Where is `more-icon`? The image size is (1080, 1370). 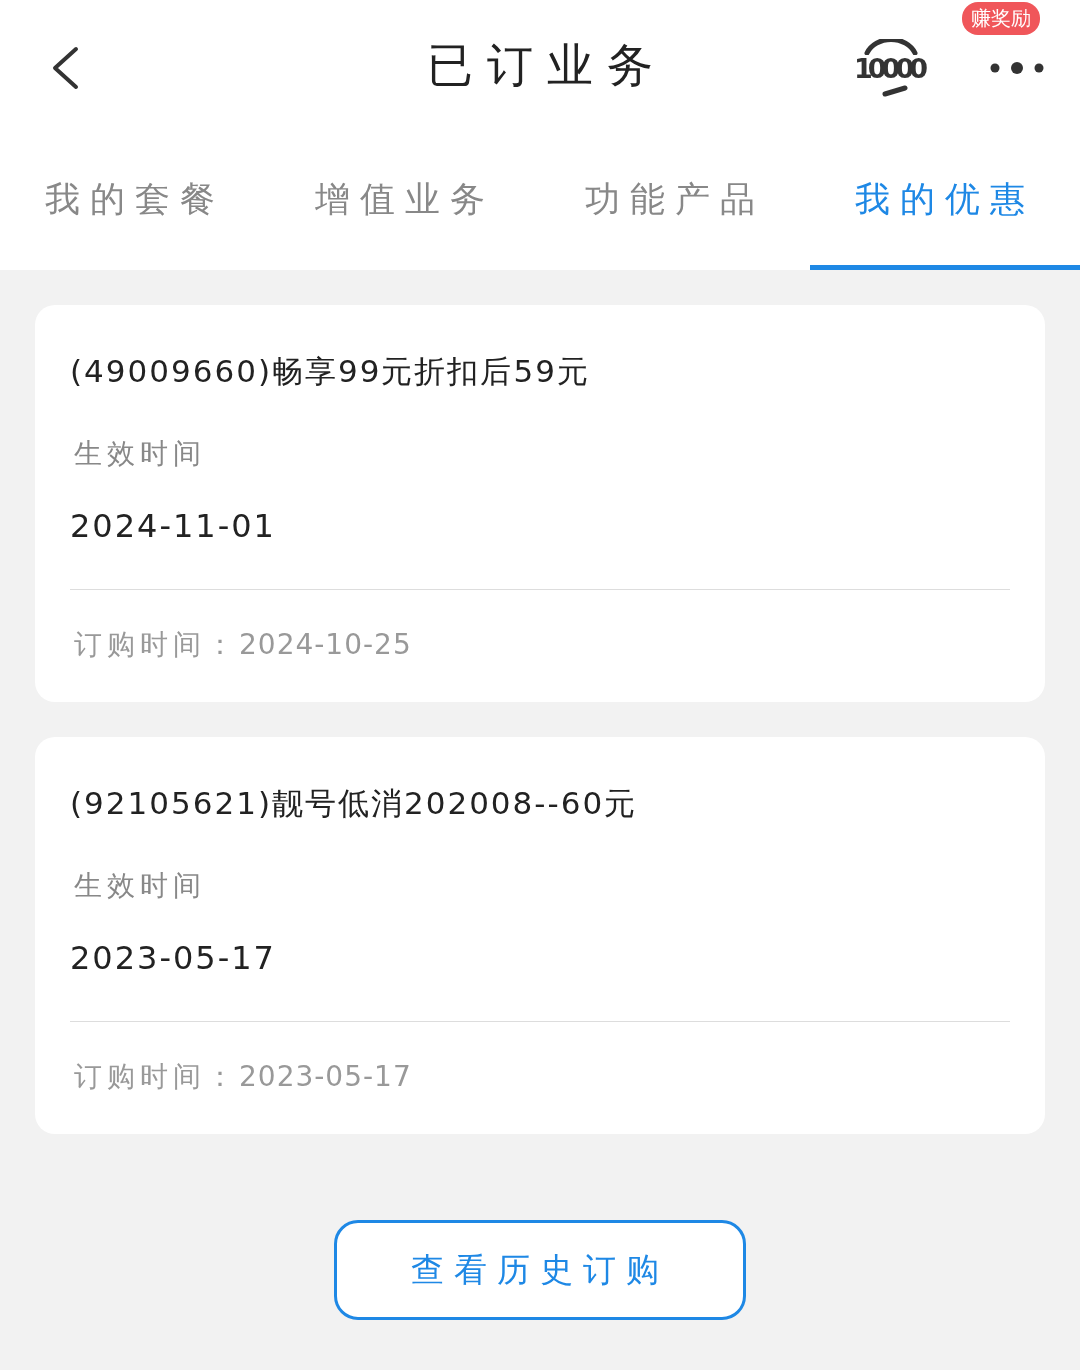
more-icon is located at coordinates (1017, 67).